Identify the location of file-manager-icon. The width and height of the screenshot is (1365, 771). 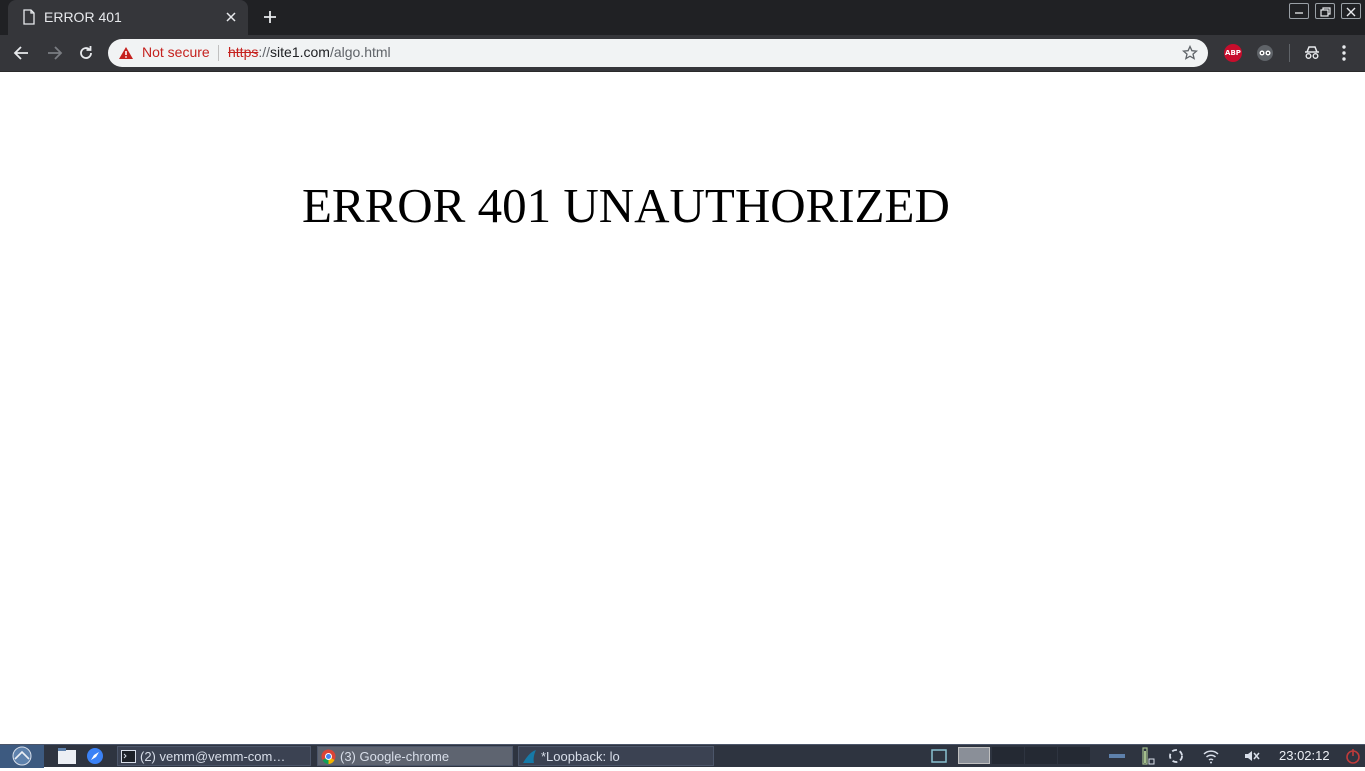
(67, 756).